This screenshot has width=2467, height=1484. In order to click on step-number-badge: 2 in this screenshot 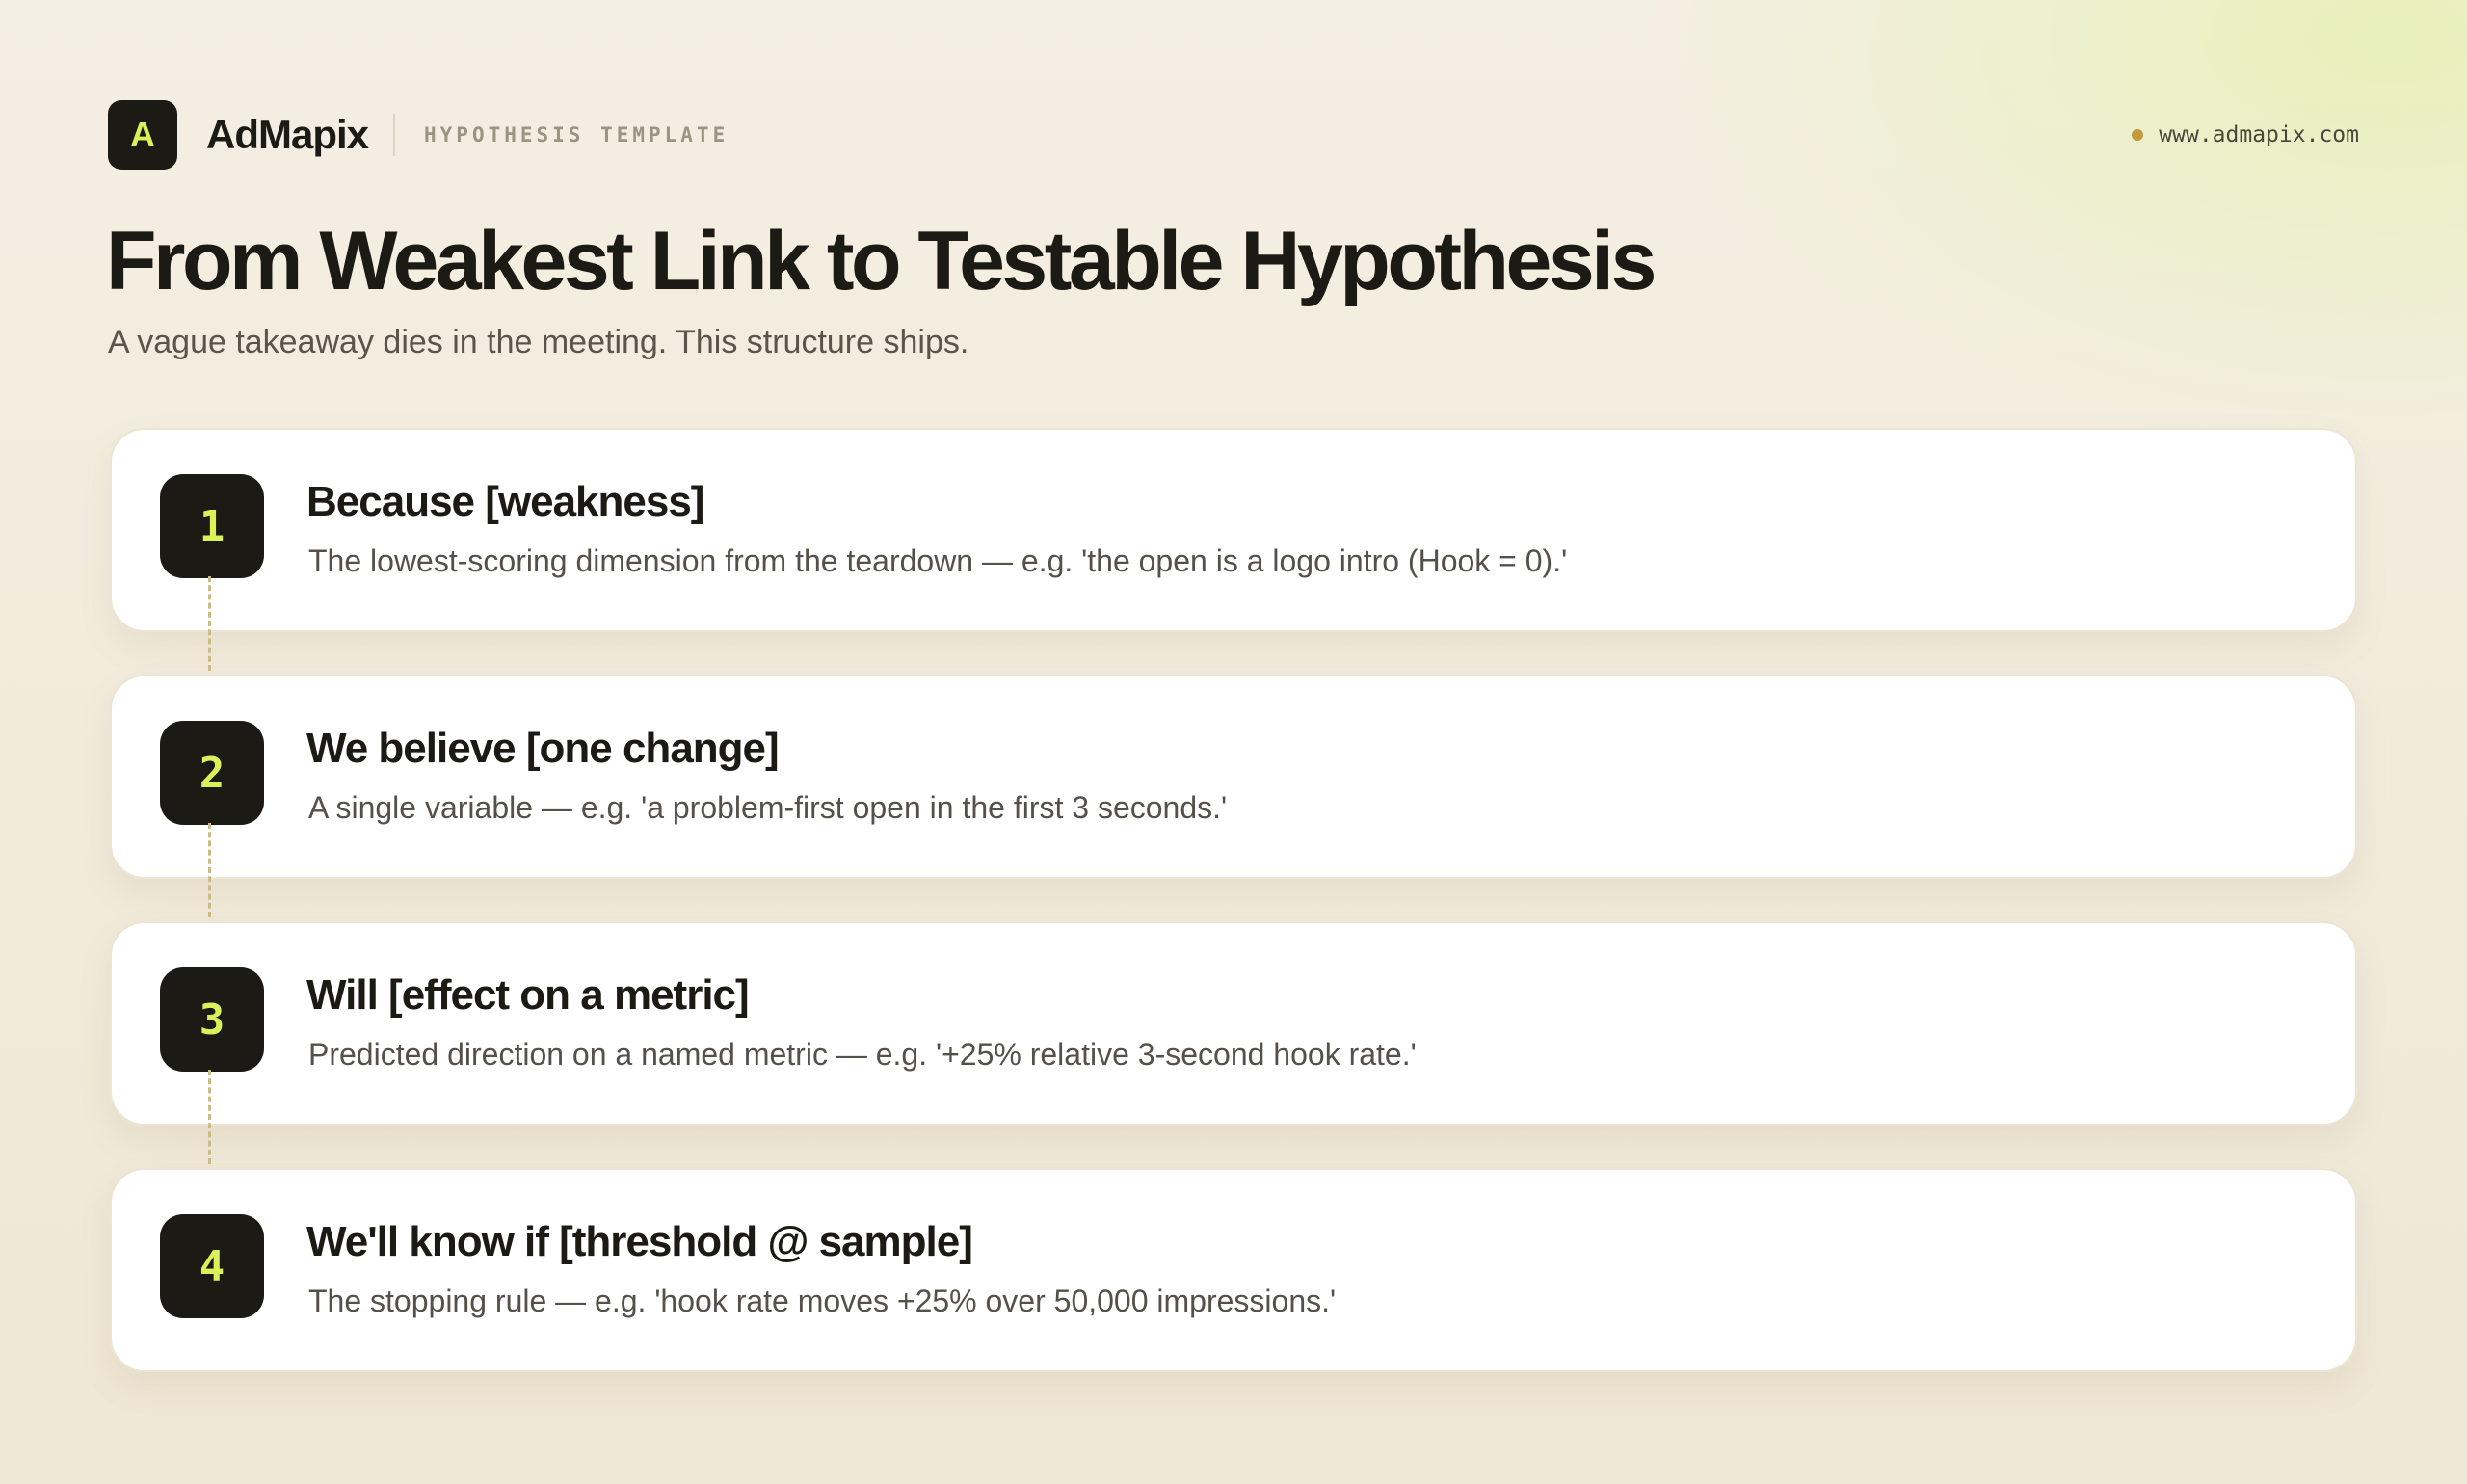, I will do `click(212, 773)`.